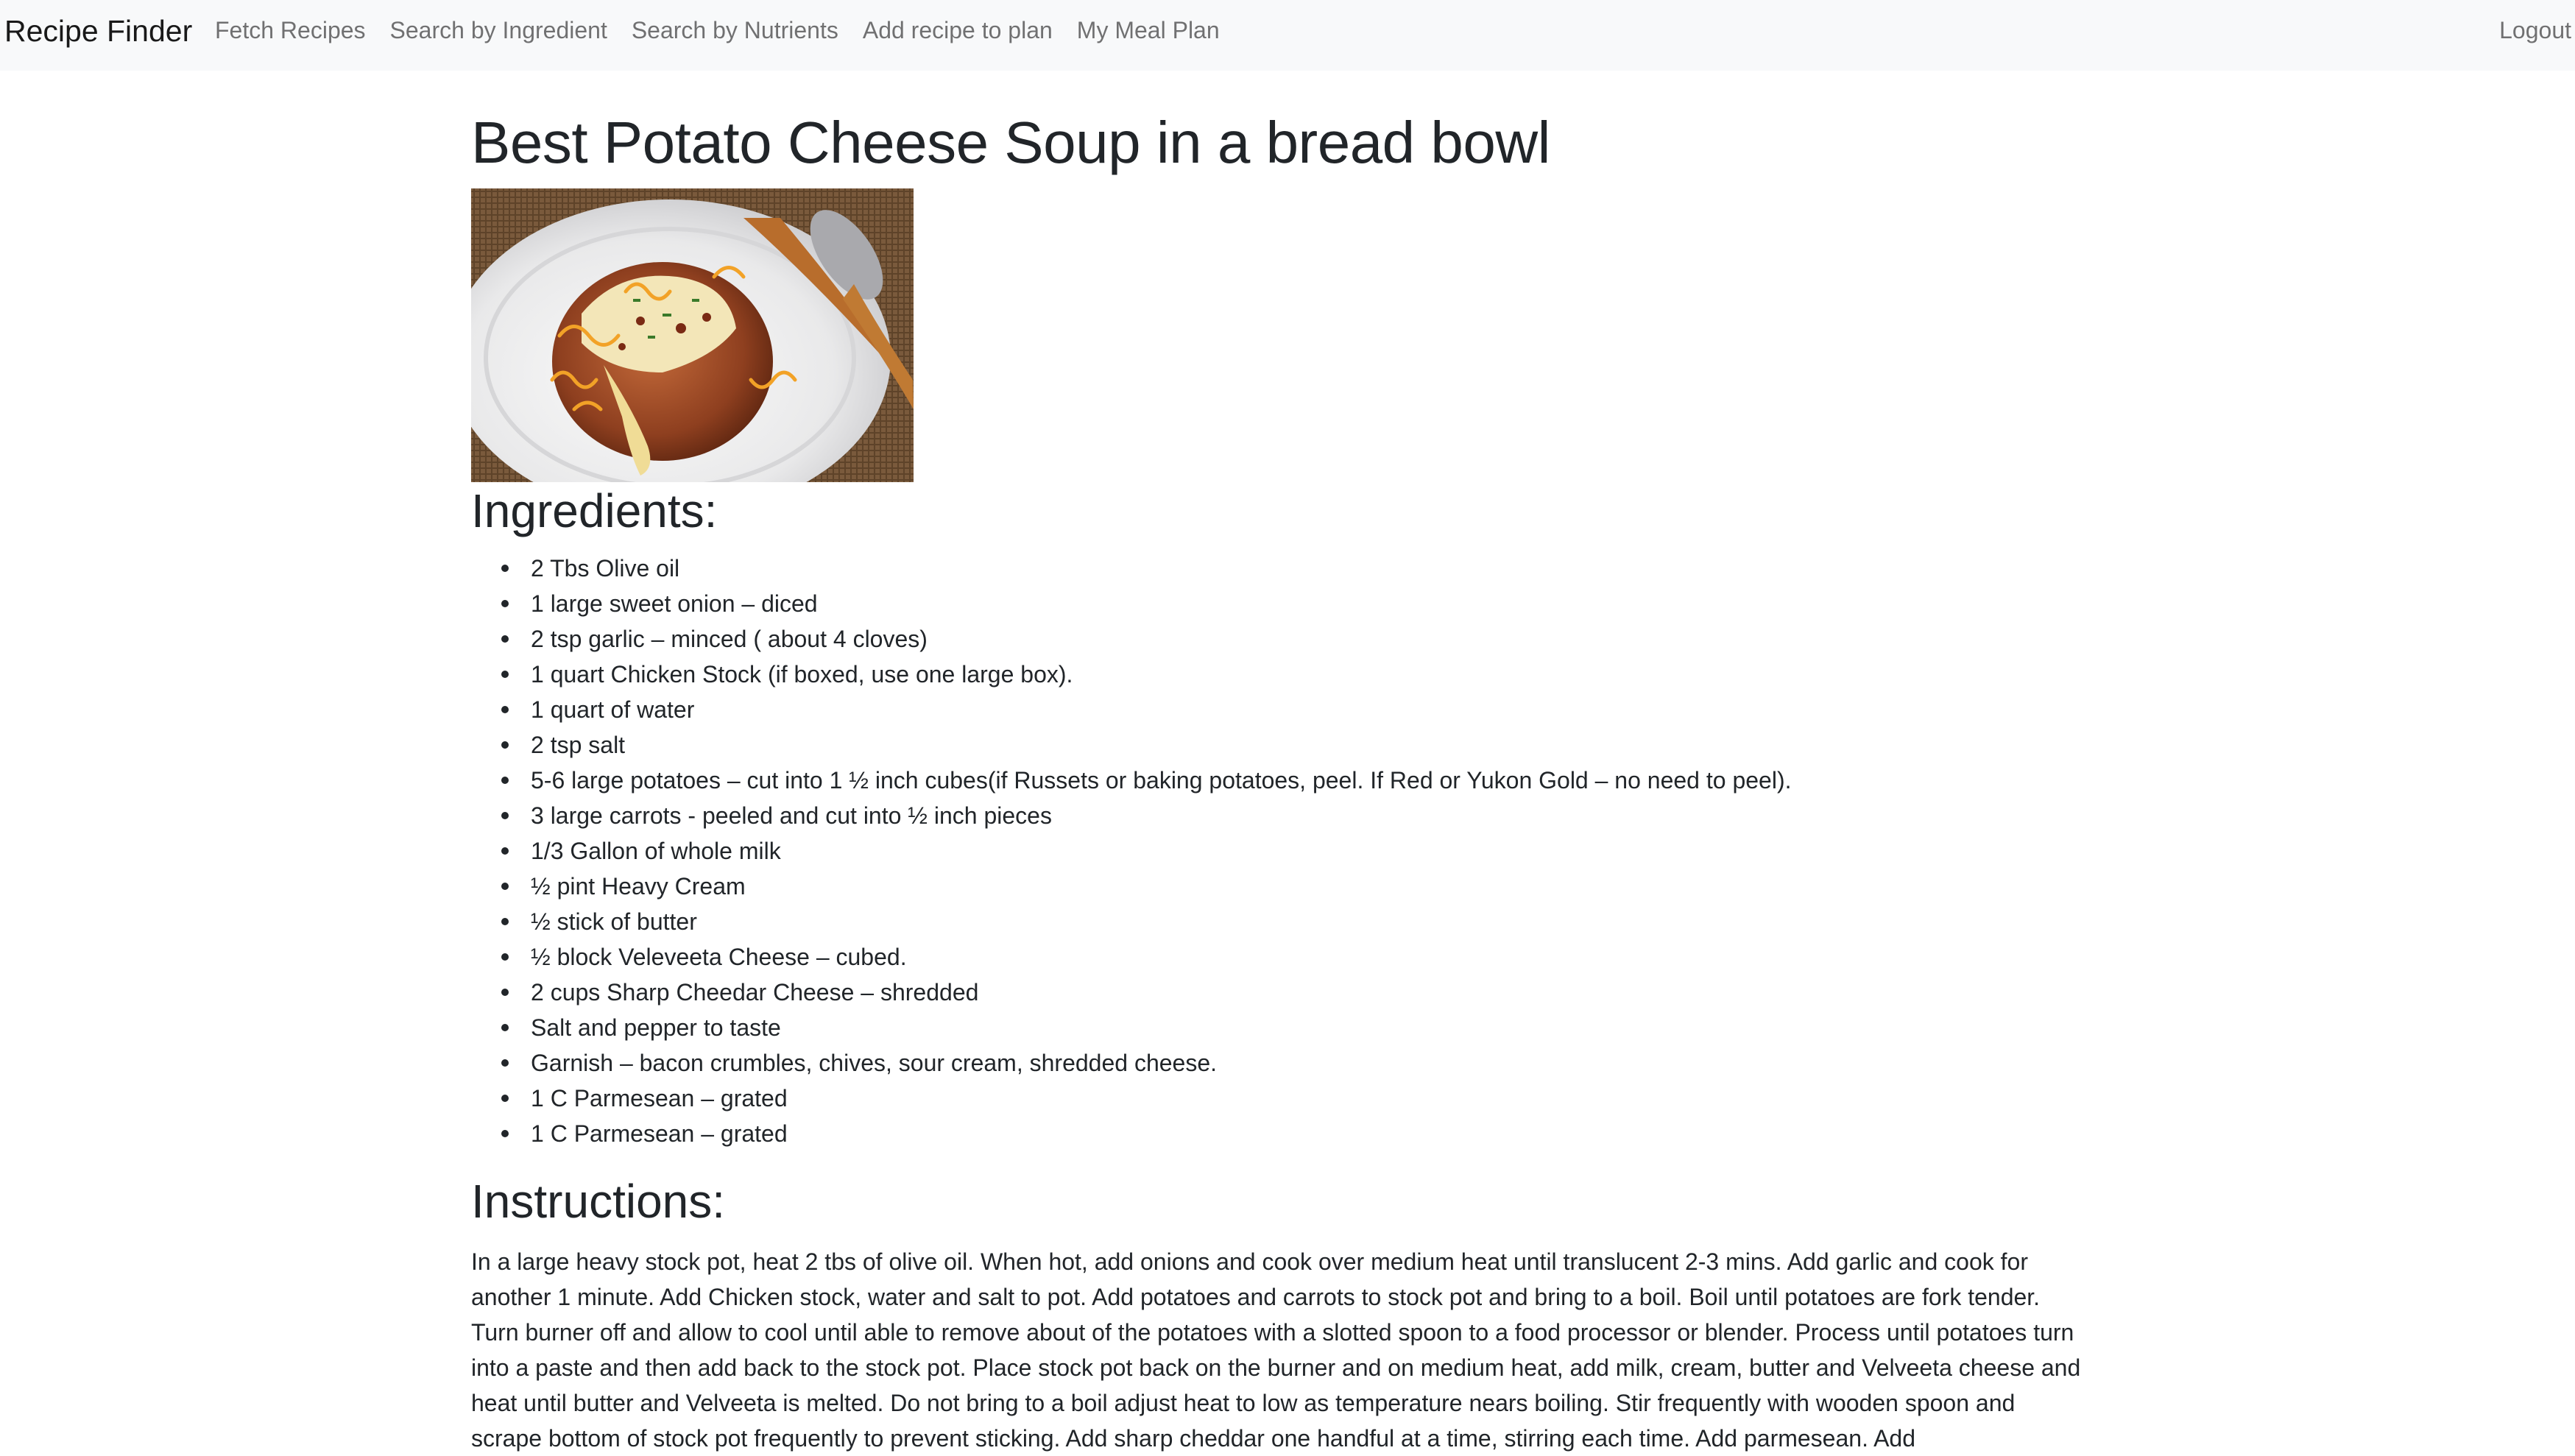  What do you see at coordinates (1131, 886) in the screenshot?
I see `ingredient-item: ½ pint Heavy Cream` at bounding box center [1131, 886].